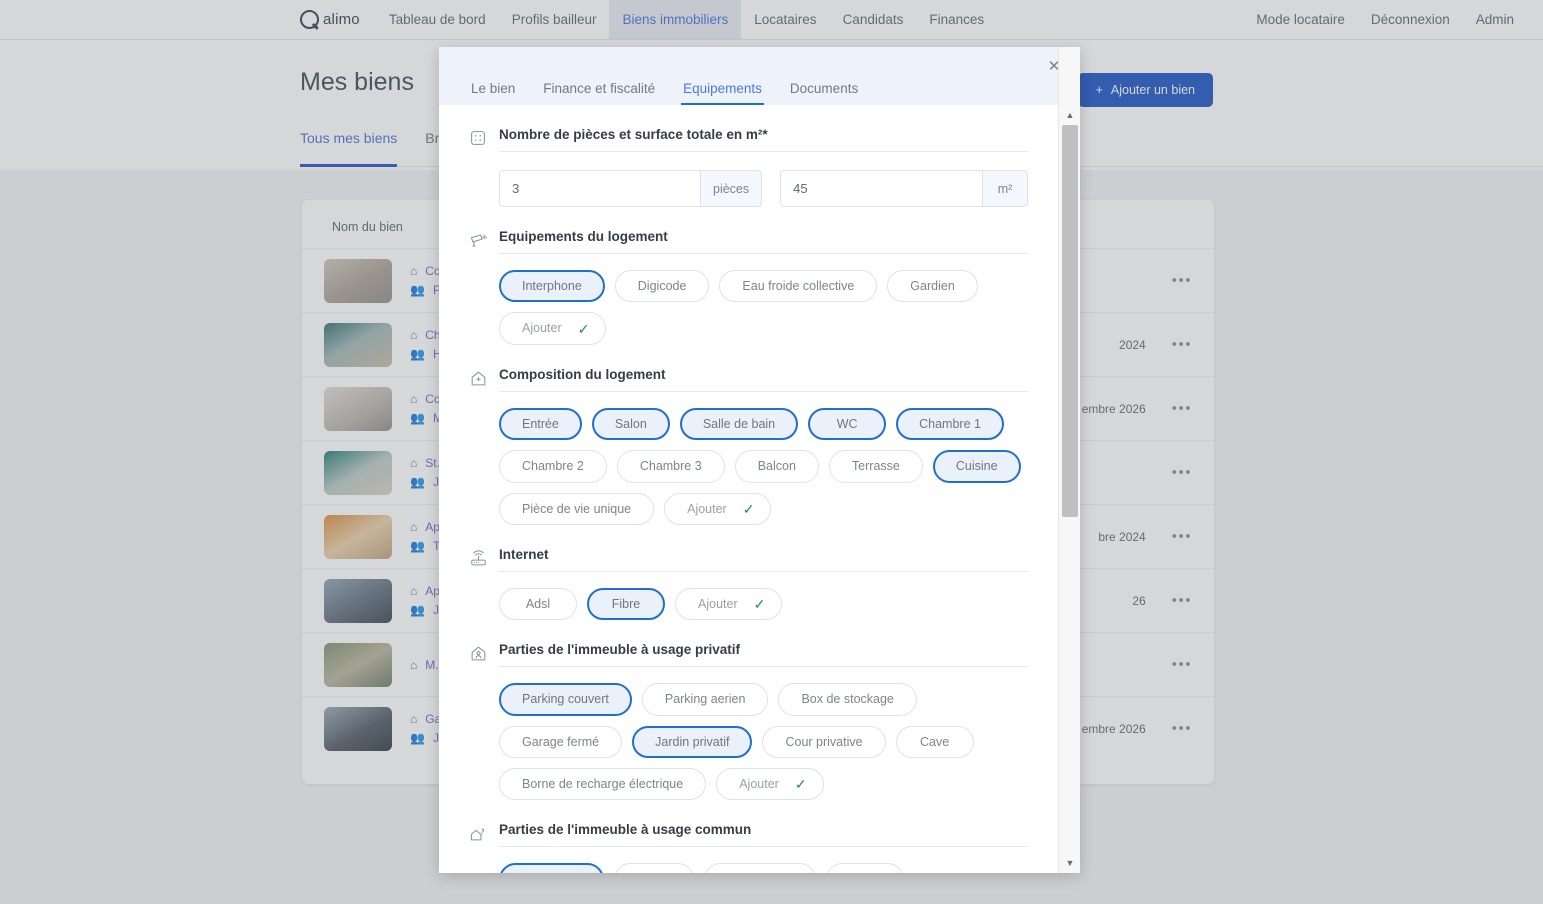  I want to click on chip-salon: Salon, so click(630, 424).